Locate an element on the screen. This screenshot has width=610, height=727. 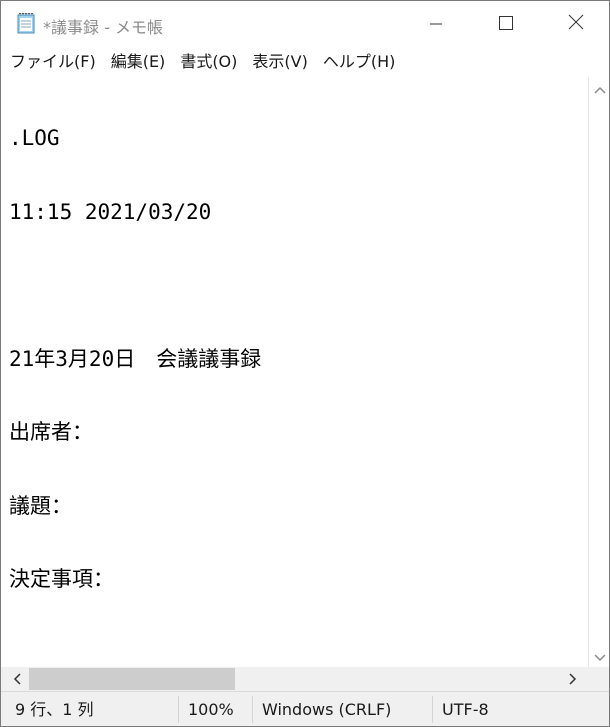
minimize-icon is located at coordinates (436, 24).